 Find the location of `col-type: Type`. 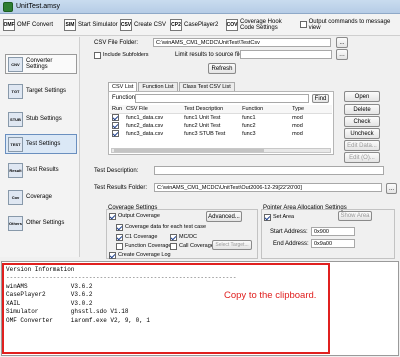

col-type: Type is located at coordinates (311, 109).